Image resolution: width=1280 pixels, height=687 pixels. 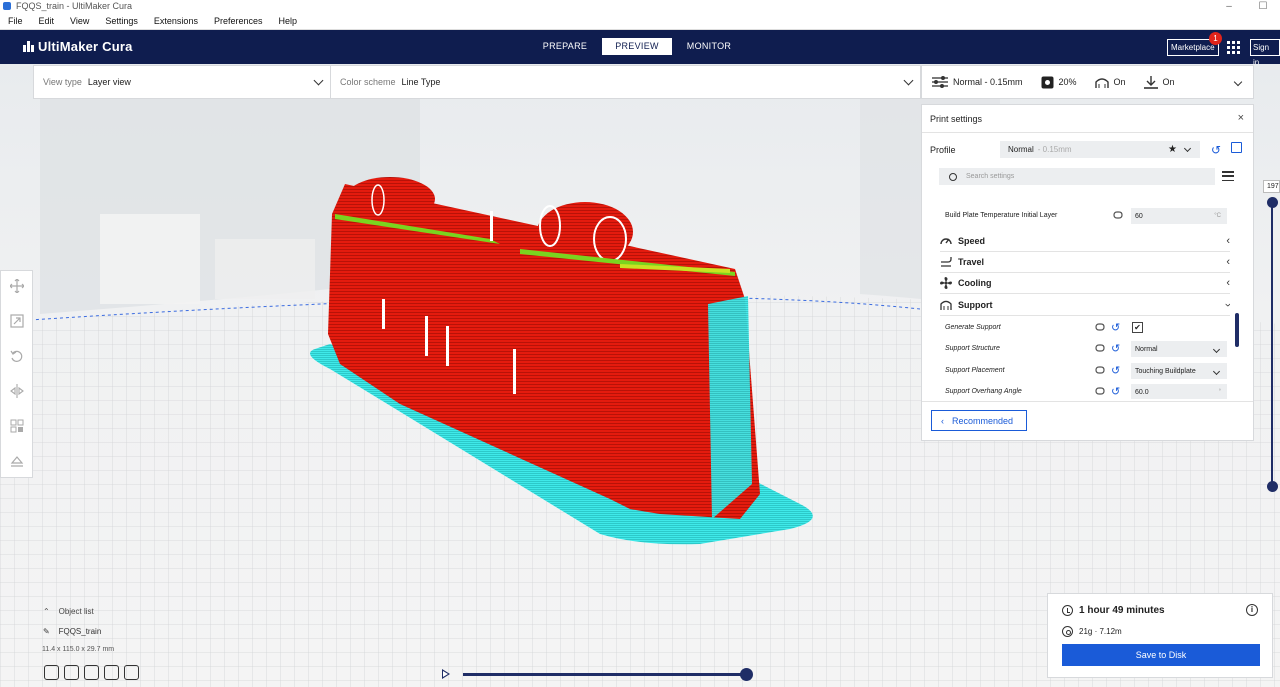 I want to click on support-placement-select: Touching Buildplate, so click(x=1179, y=371).